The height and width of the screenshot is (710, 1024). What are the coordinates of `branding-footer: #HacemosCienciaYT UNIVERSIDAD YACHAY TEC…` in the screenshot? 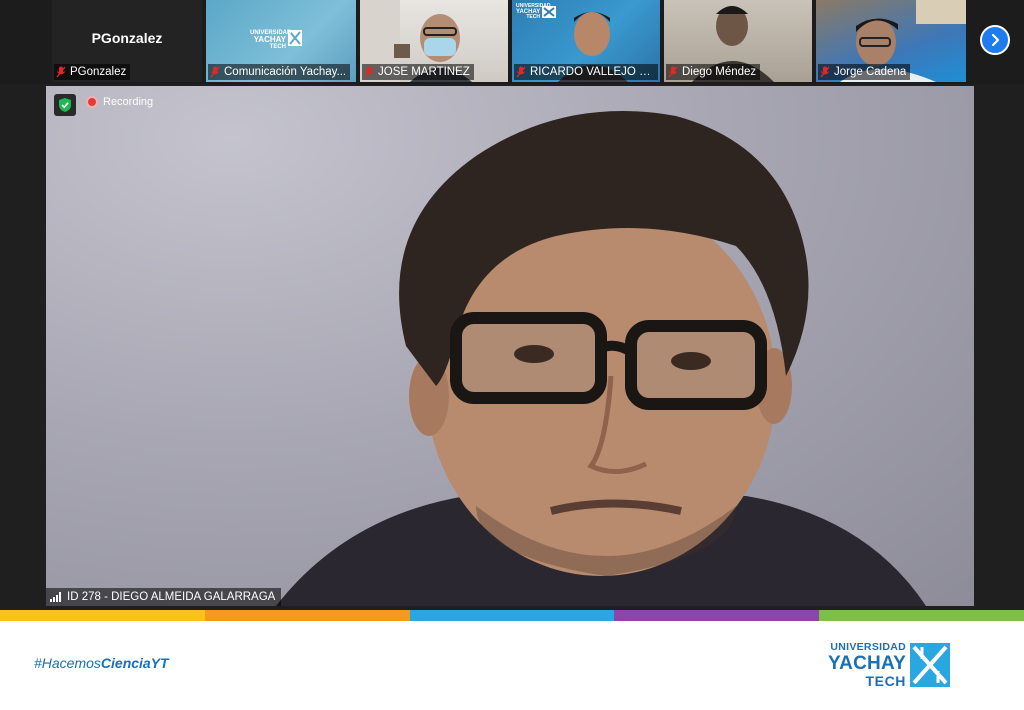 It's located at (512, 665).